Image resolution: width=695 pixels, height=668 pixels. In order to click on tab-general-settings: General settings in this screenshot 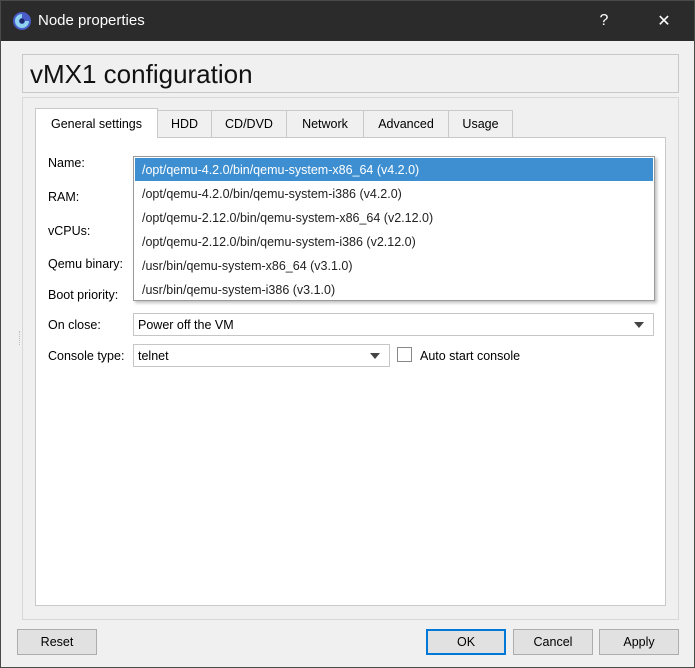, I will do `click(96, 123)`.